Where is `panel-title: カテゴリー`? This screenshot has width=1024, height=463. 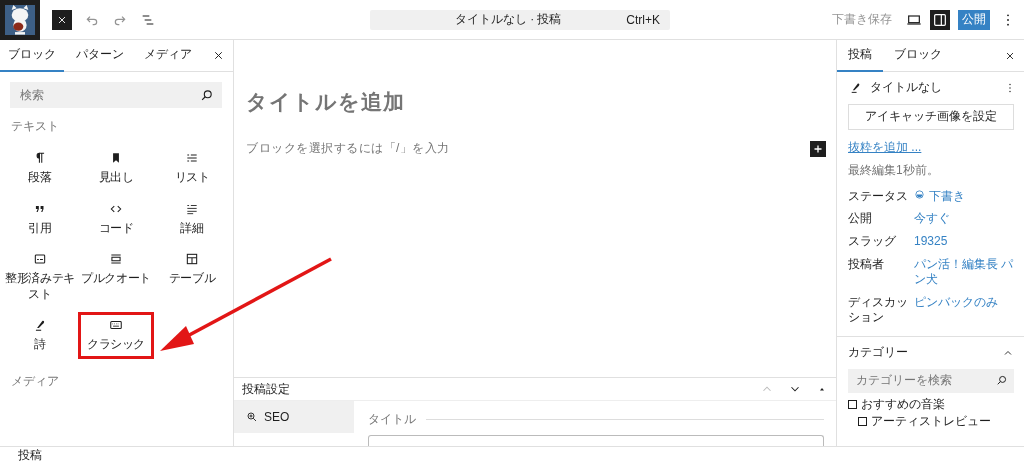 panel-title: カテゴリー is located at coordinates (878, 352).